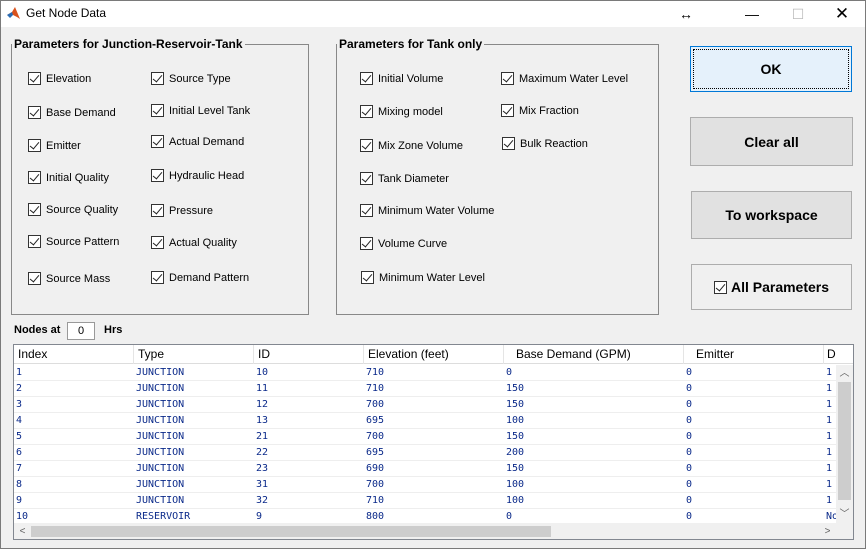 This screenshot has height=549, width=866. Describe the element at coordinates (844, 373) in the screenshot. I see `scroll-up-icon: ︿` at that location.